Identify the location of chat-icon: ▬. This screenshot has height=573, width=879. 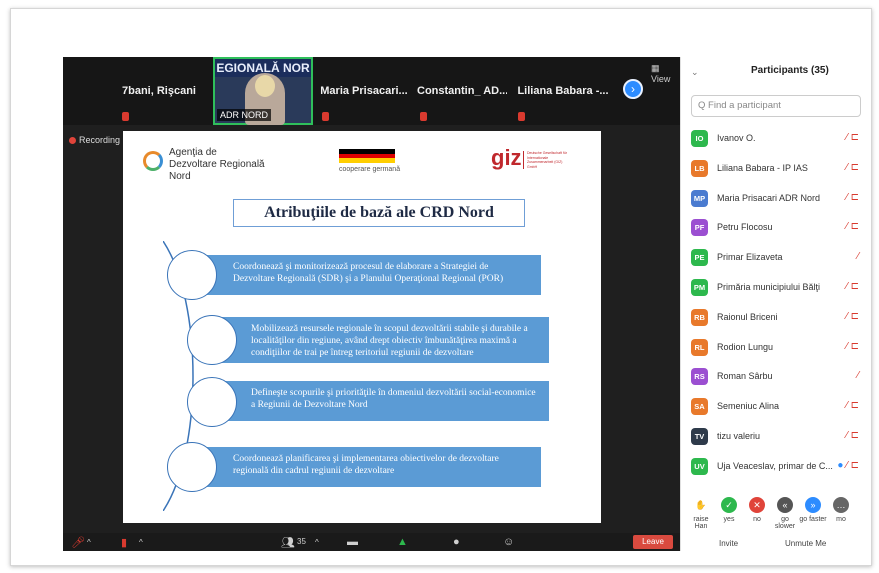
(352, 542).